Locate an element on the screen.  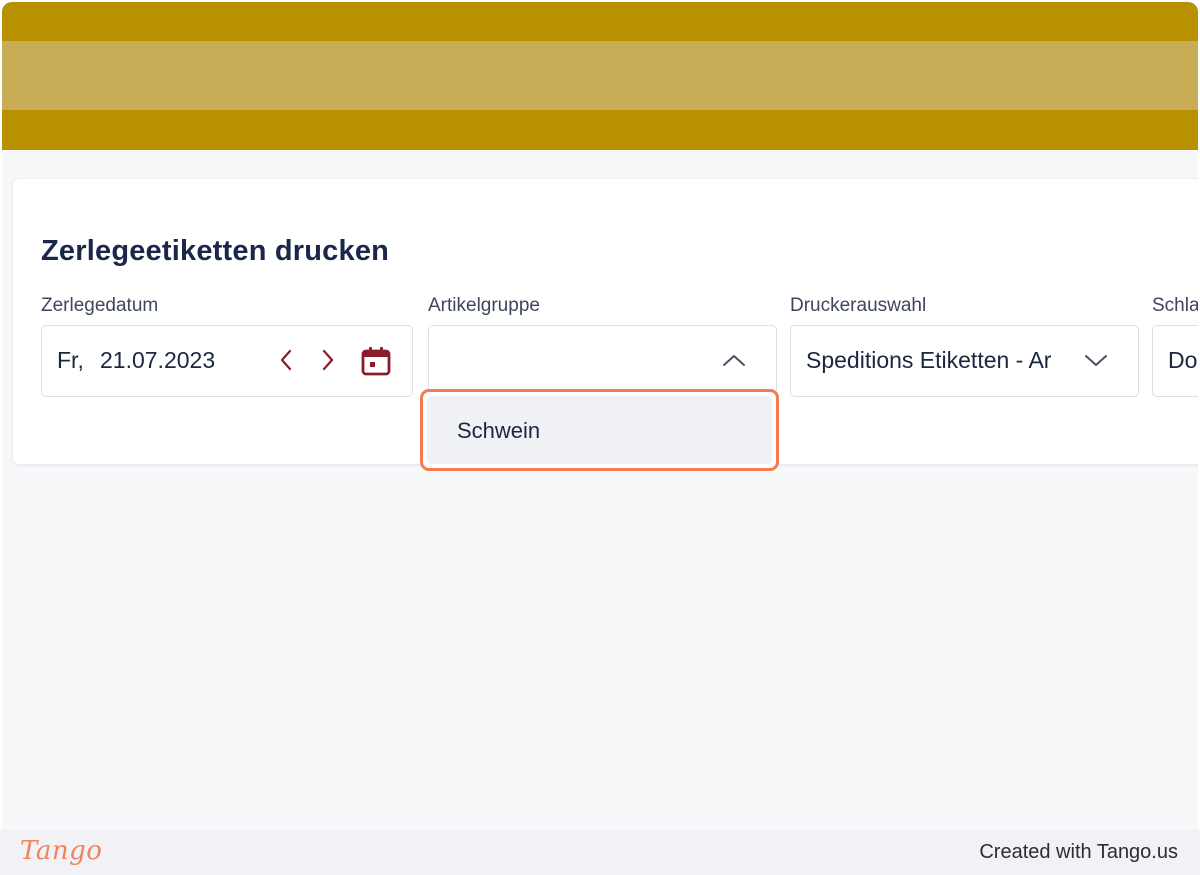
zerlegedatum-label: Zerlegedatum is located at coordinates (100, 305).